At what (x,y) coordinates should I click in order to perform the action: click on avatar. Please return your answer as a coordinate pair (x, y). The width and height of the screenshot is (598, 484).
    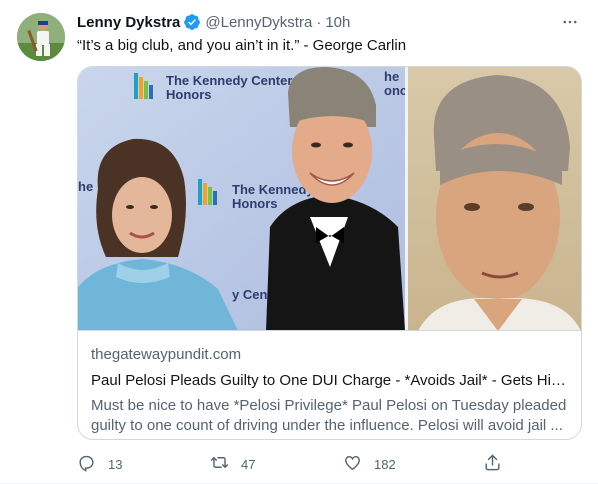
    Looking at the image, I should click on (41, 37).